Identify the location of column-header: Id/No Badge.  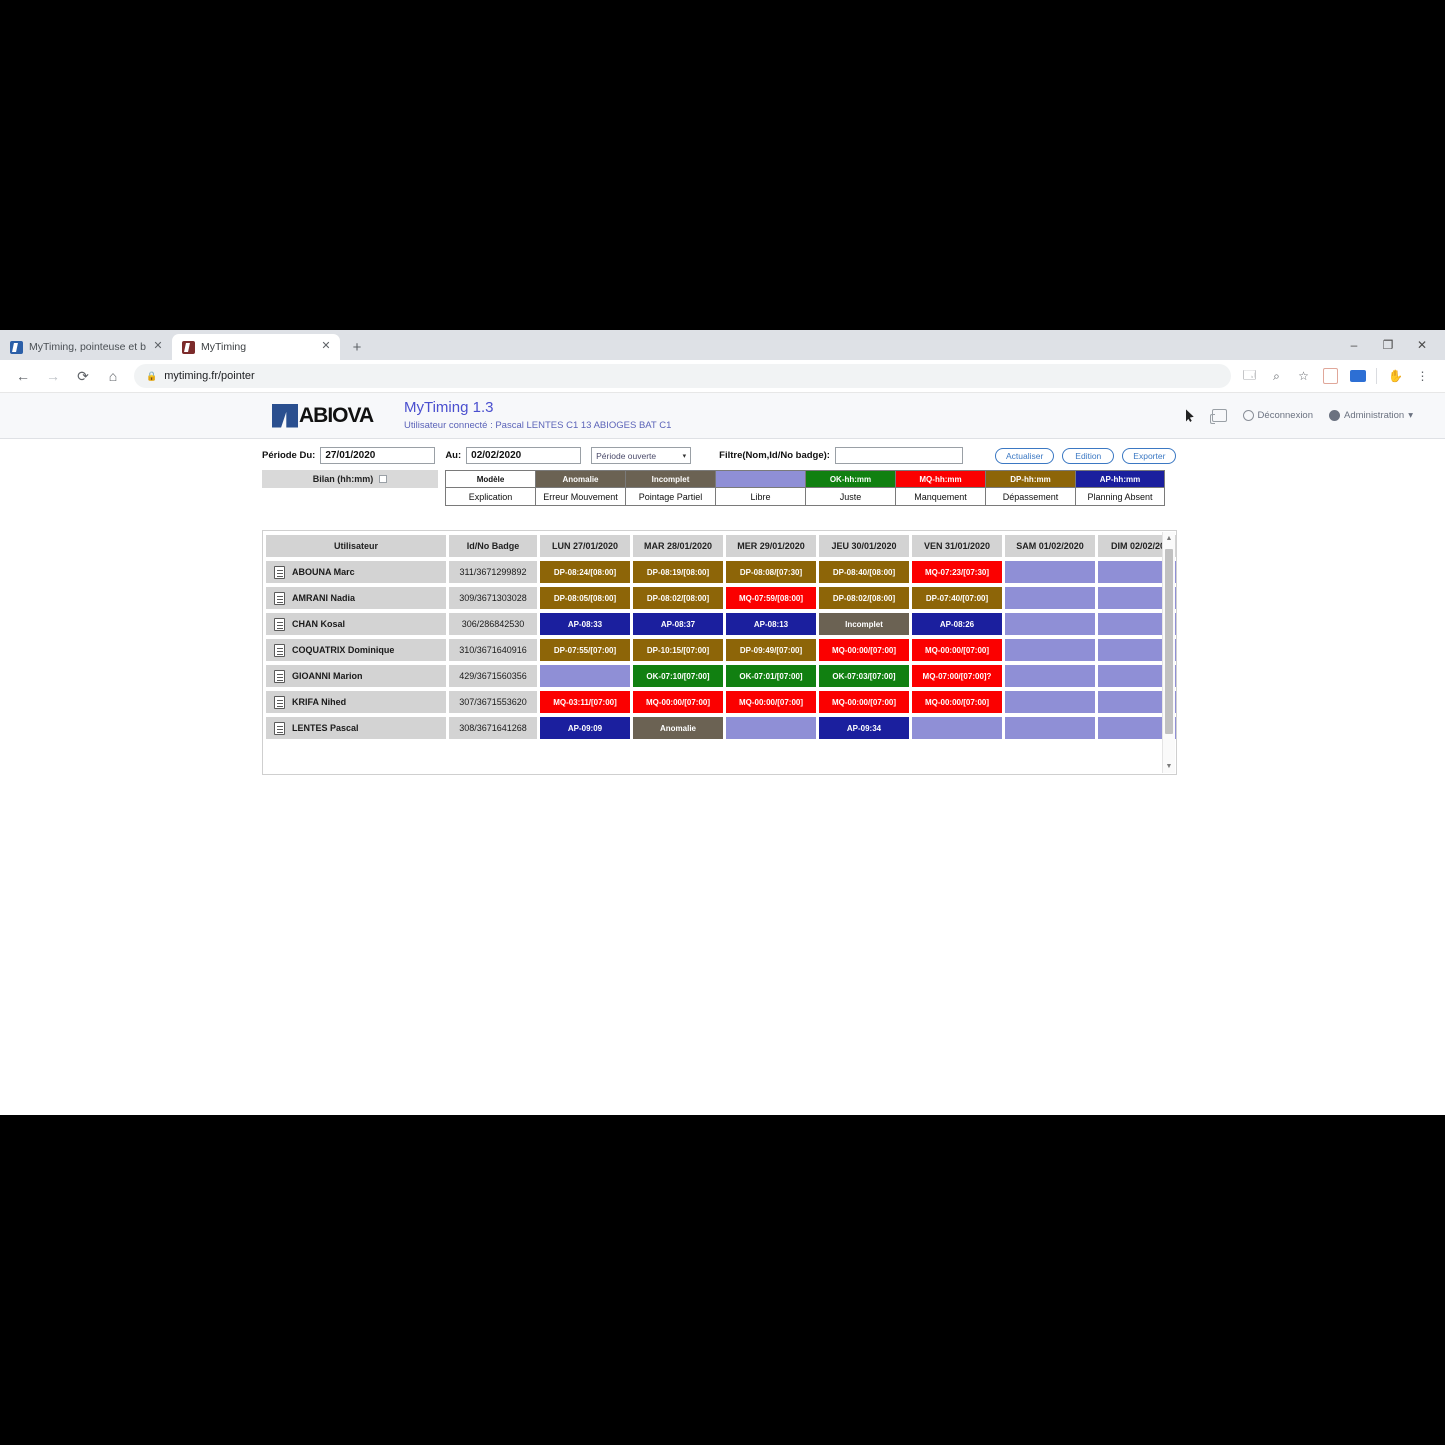
(493, 546).